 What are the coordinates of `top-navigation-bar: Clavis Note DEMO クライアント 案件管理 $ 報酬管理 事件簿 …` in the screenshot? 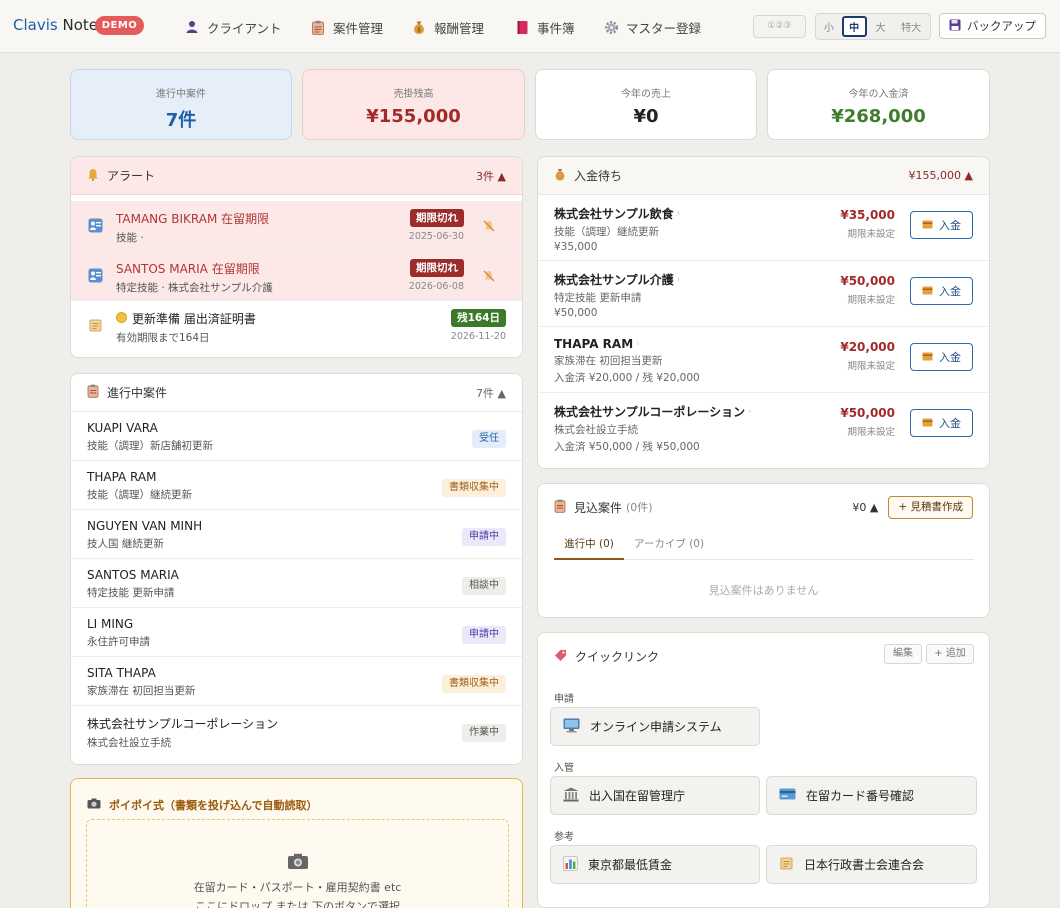 It's located at (530, 26).